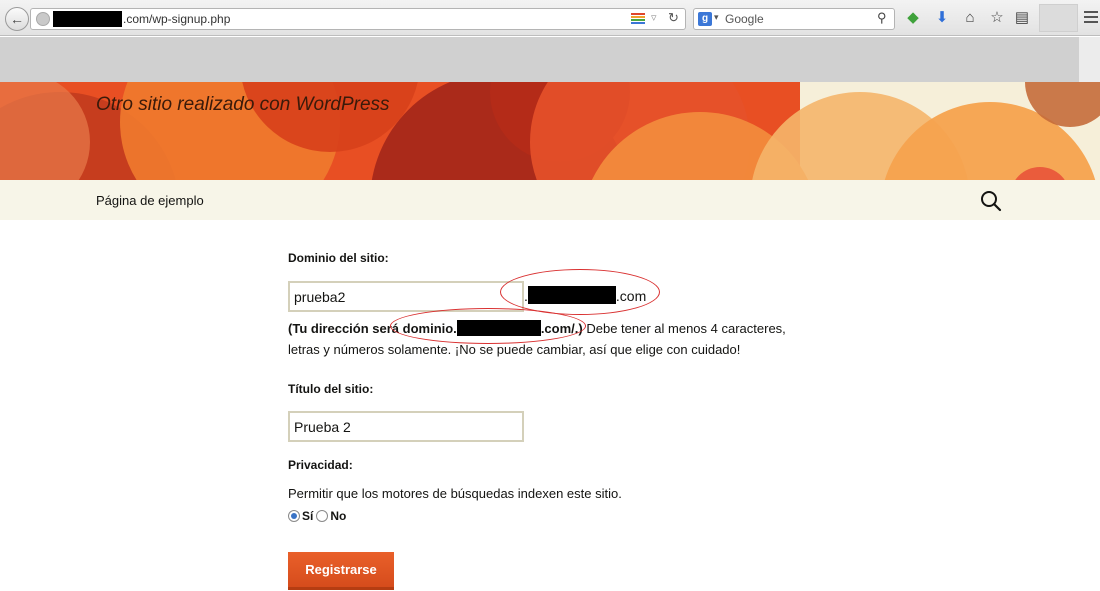 This screenshot has height=591, width=1100. I want to click on privacy-label: Privacidad:, so click(320, 465).